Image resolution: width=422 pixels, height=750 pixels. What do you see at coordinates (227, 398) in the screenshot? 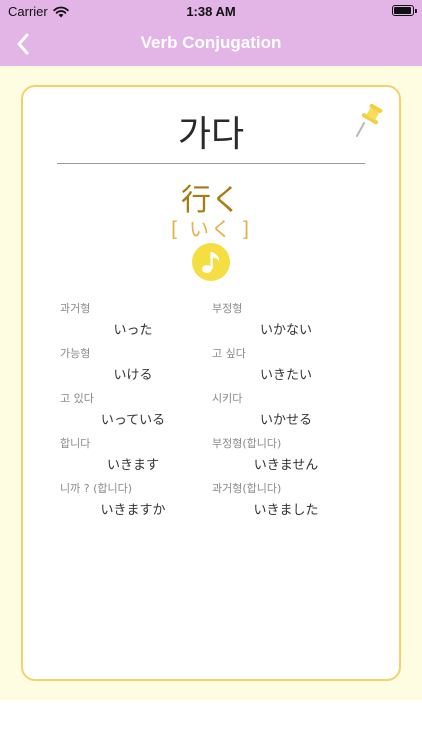
I see `conjugation-label: 시키다` at bounding box center [227, 398].